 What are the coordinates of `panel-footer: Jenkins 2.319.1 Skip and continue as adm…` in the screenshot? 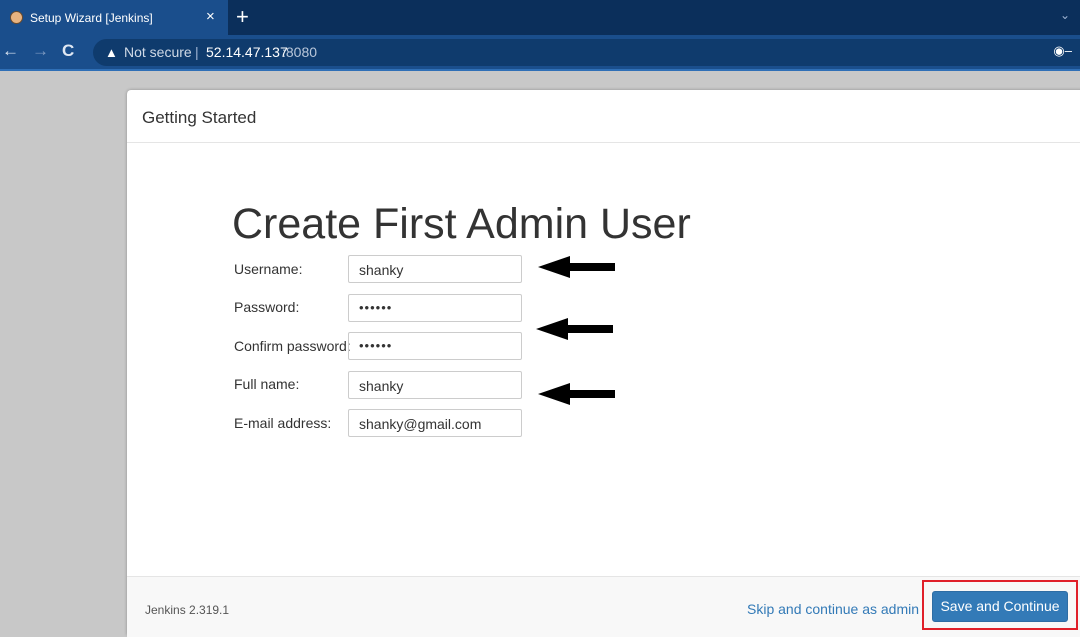 It's located at (603, 606).